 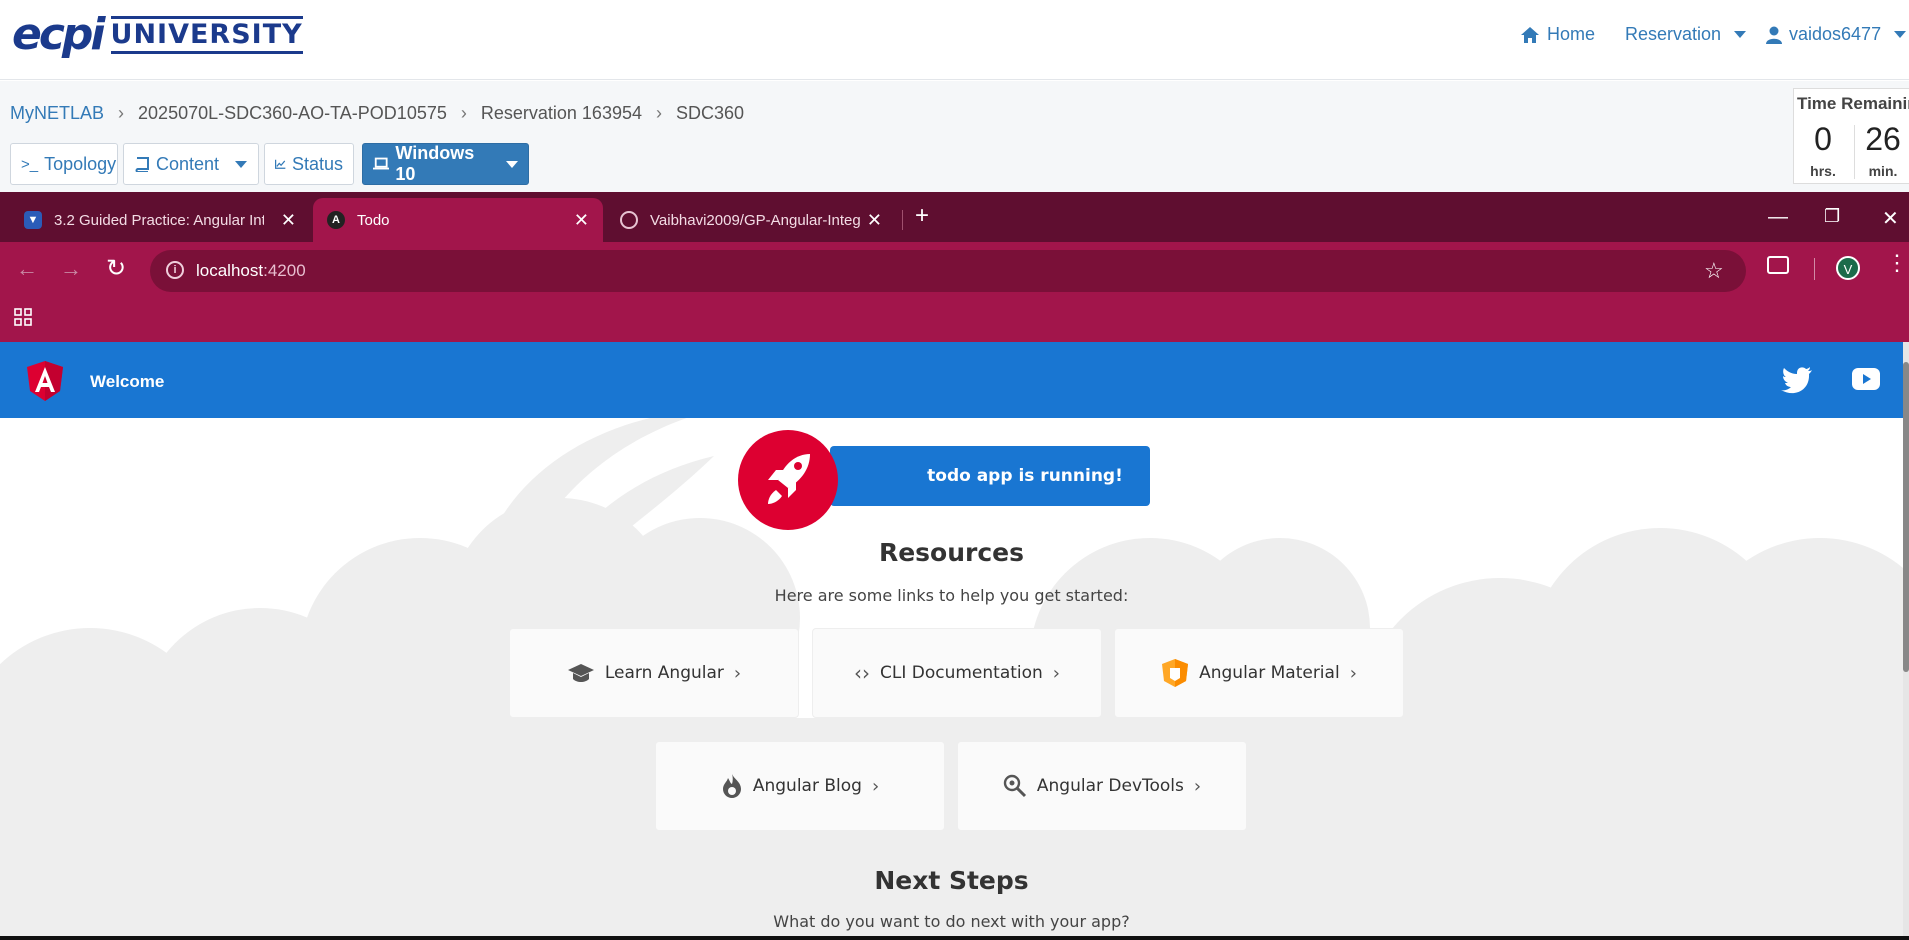 I want to click on browser-toolbar: ← → ↻ i localhost:4200 ☆ V ⋮, so click(x=954, y=292).